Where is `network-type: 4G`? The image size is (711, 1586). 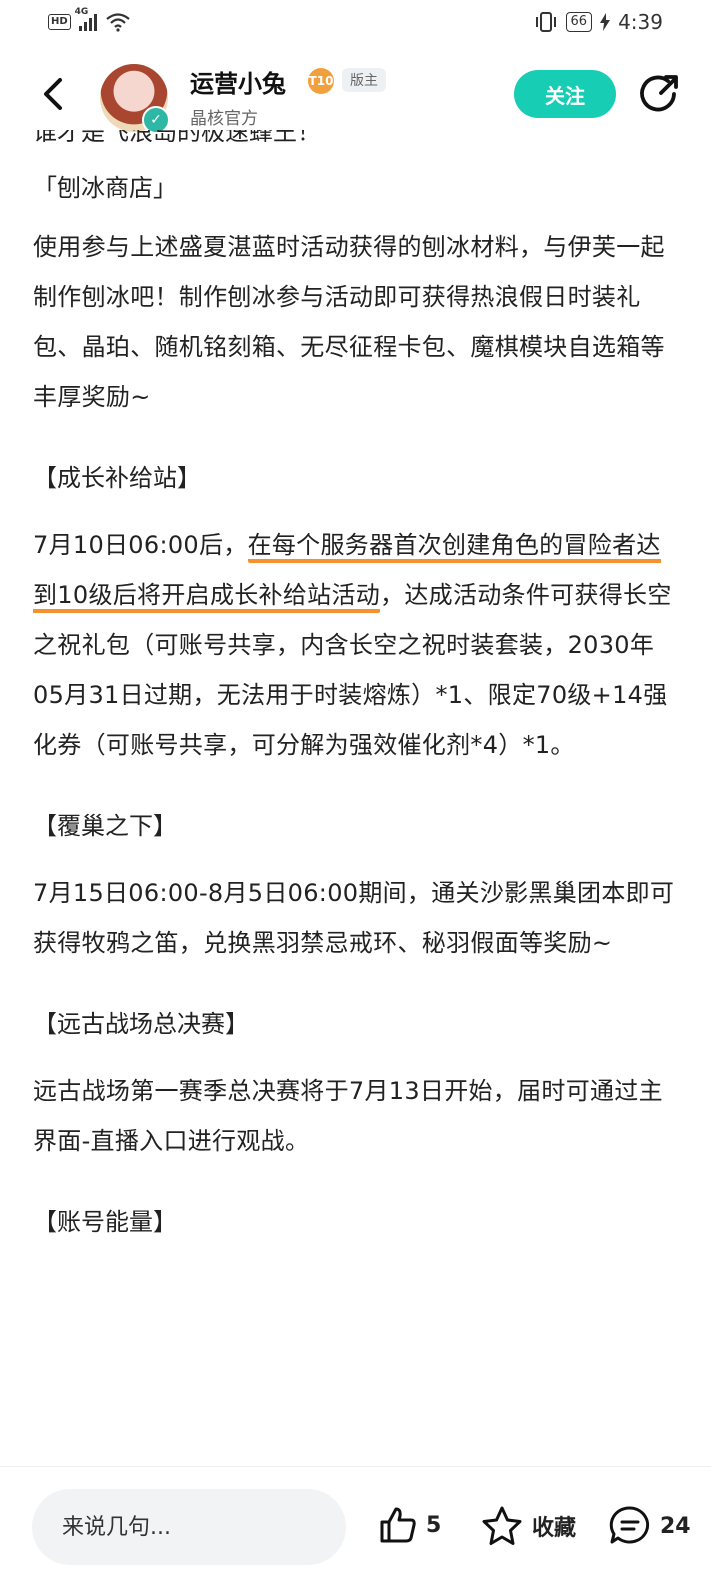
network-type: 4G is located at coordinates (81, 12).